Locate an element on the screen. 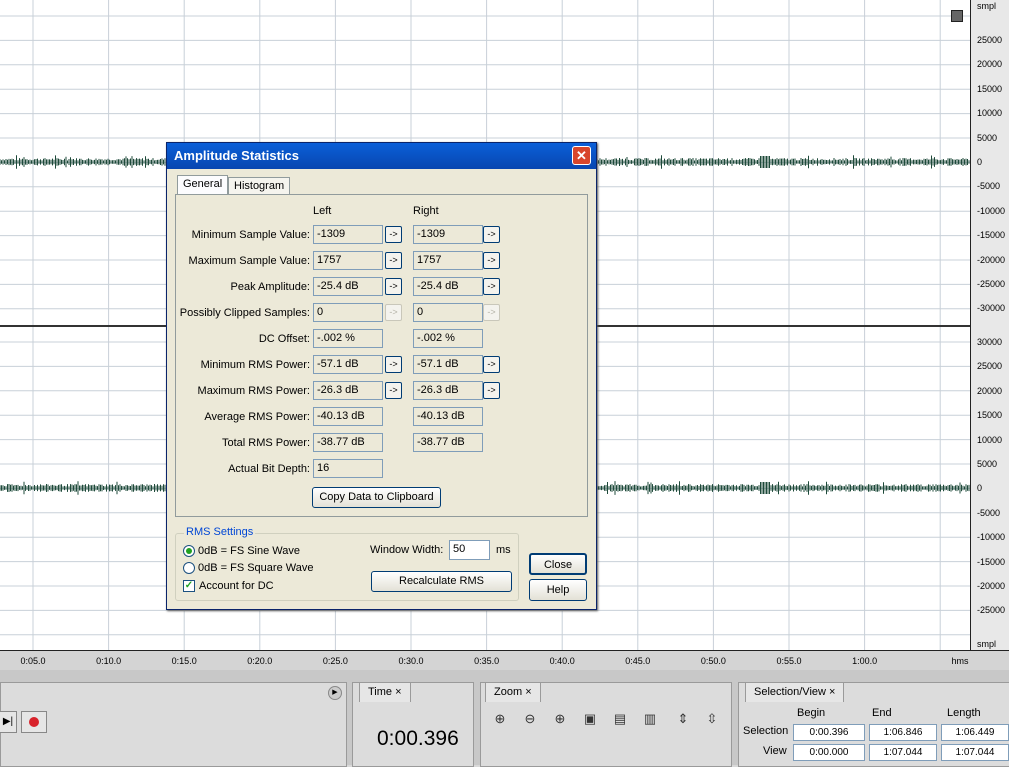 The image size is (1009, 767). transport-pane: ▶| ▶ is located at coordinates (173, 724).